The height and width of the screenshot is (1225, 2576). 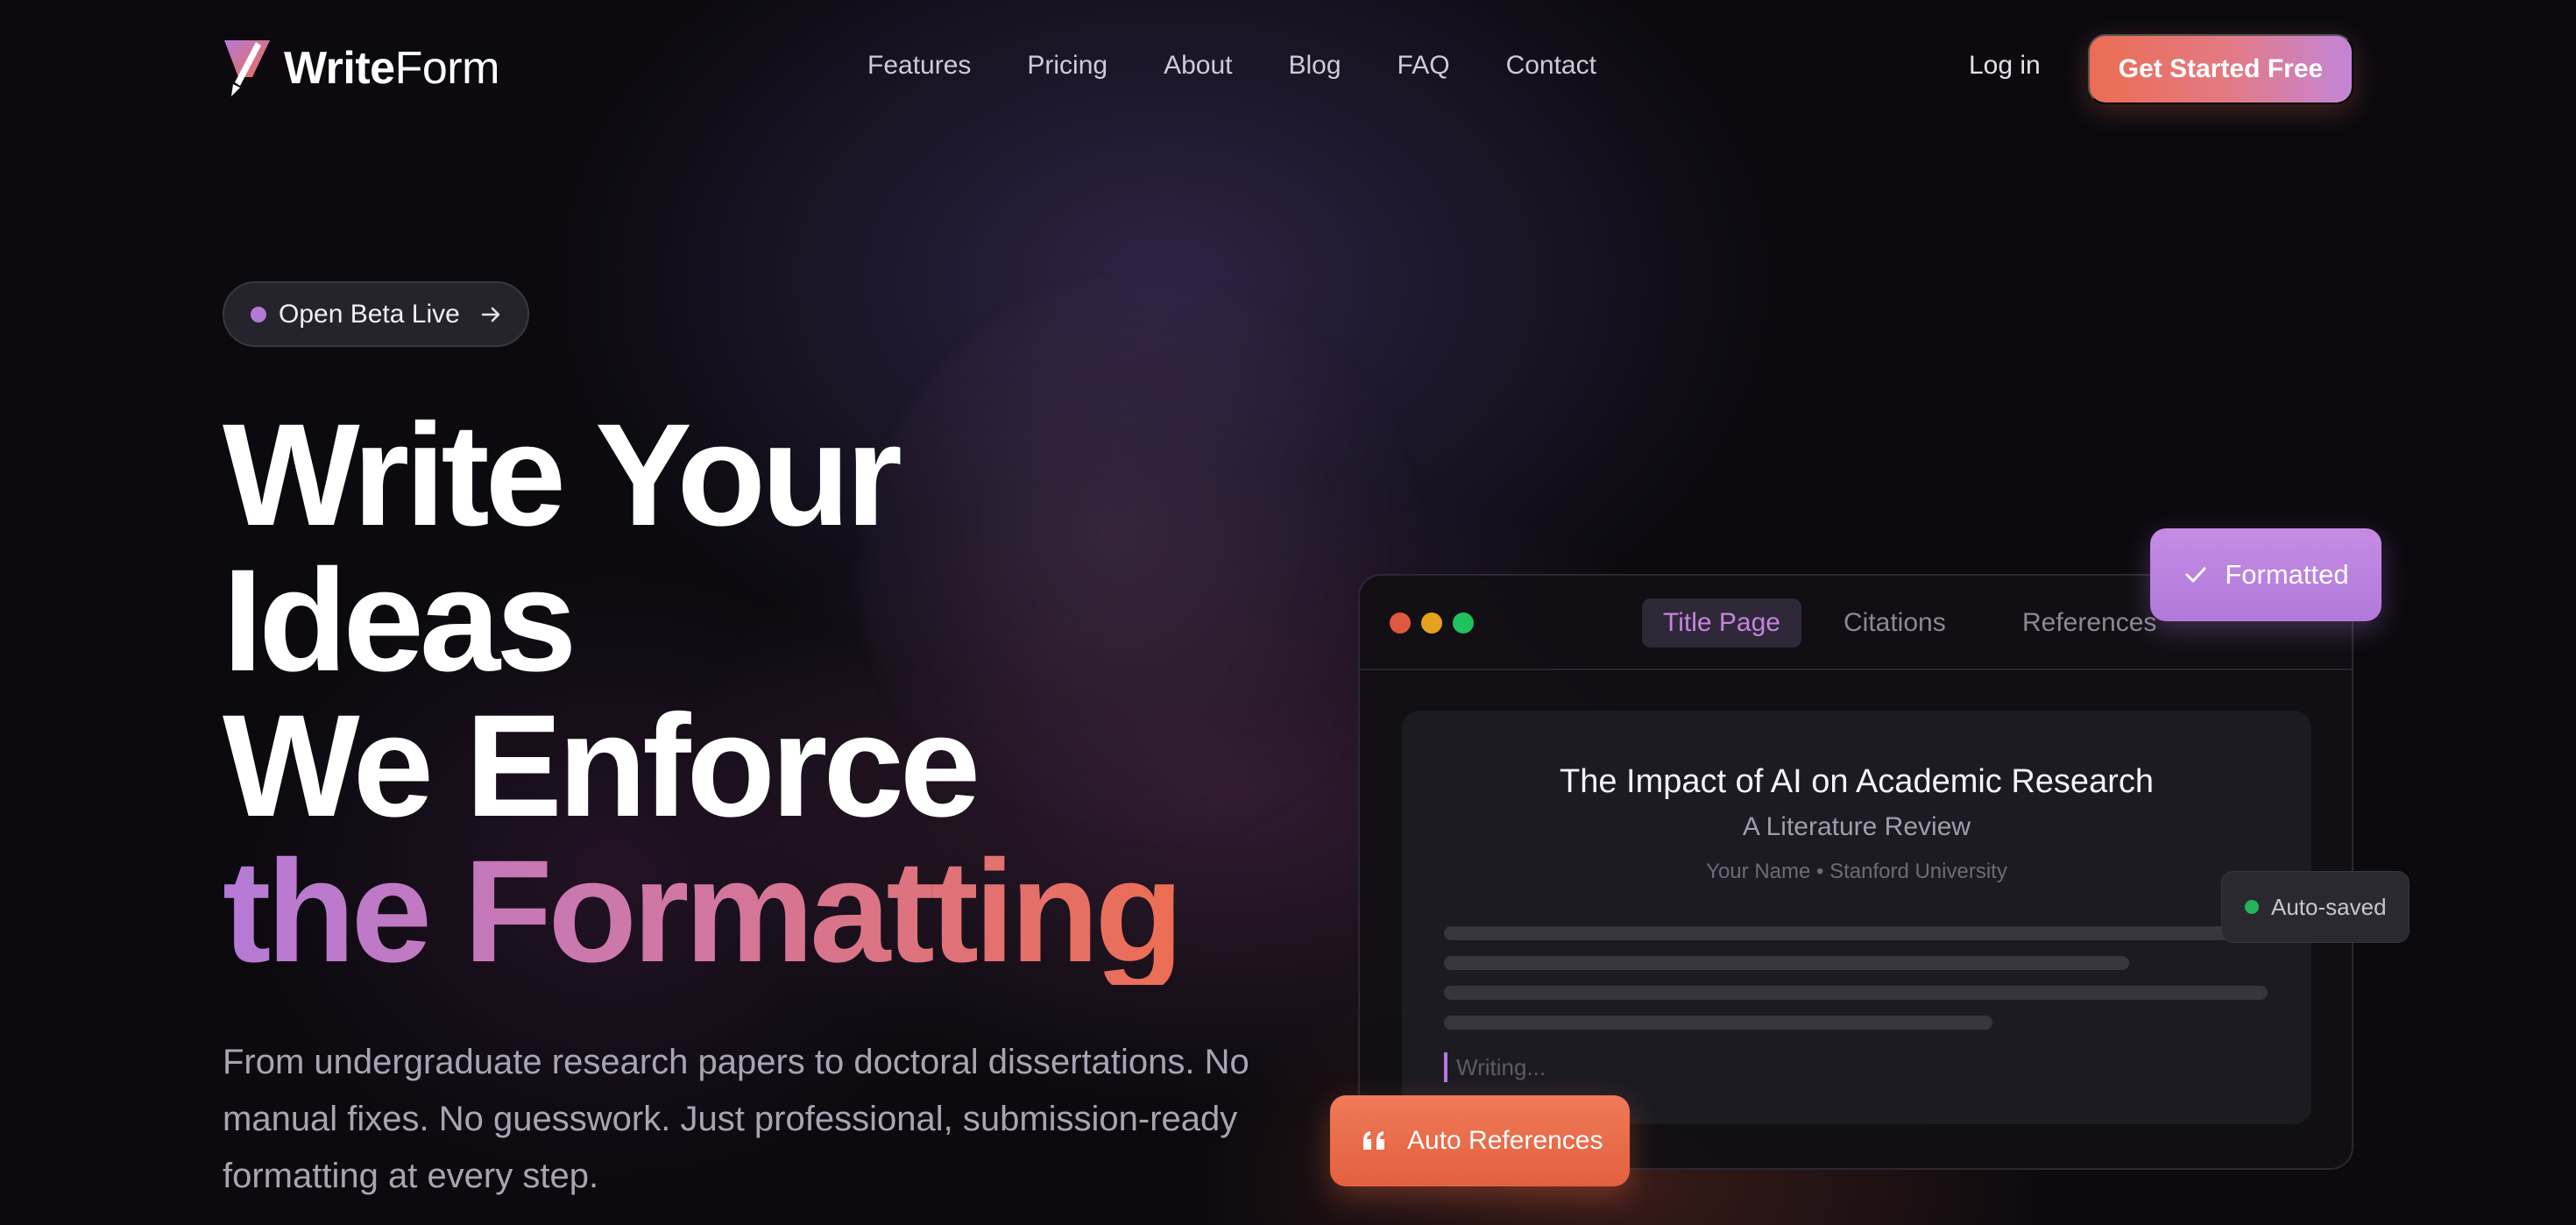 What do you see at coordinates (1400, 623) in the screenshot?
I see `window-close-dot` at bounding box center [1400, 623].